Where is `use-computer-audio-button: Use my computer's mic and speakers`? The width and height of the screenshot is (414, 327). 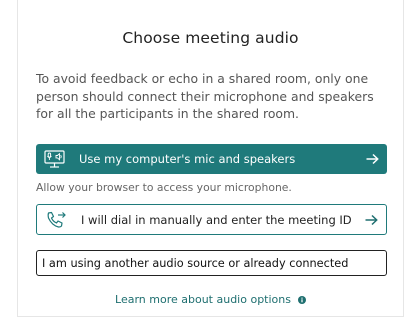
use-computer-audio-button: Use my computer's mic and speakers is located at coordinates (211, 159).